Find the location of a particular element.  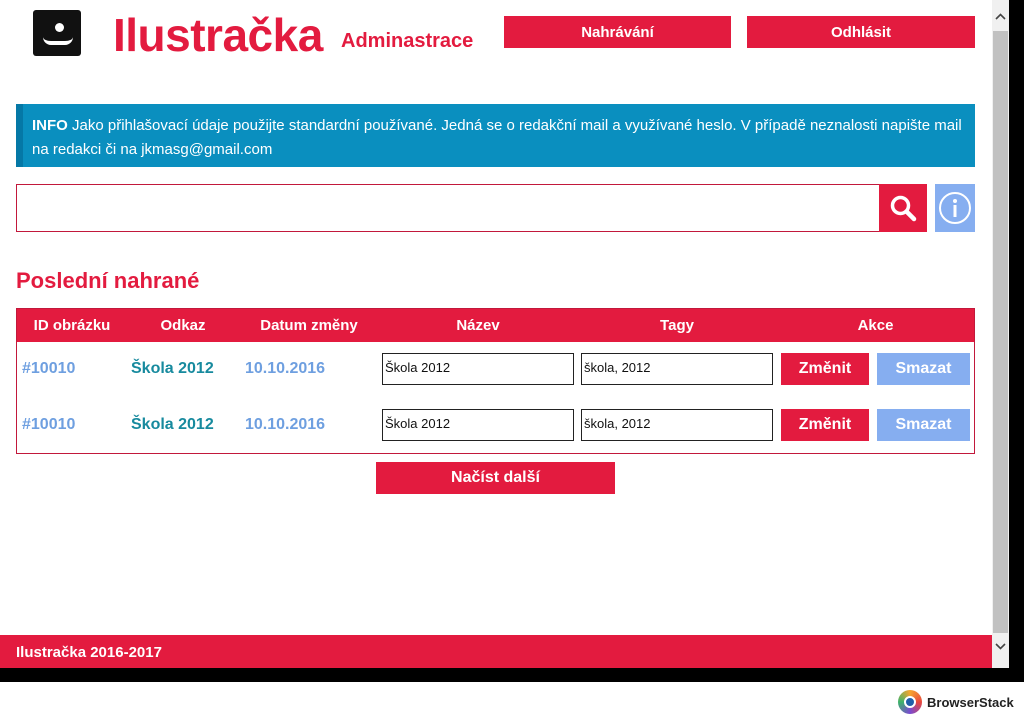

upload-button: Nahrávání is located at coordinates (617, 32).